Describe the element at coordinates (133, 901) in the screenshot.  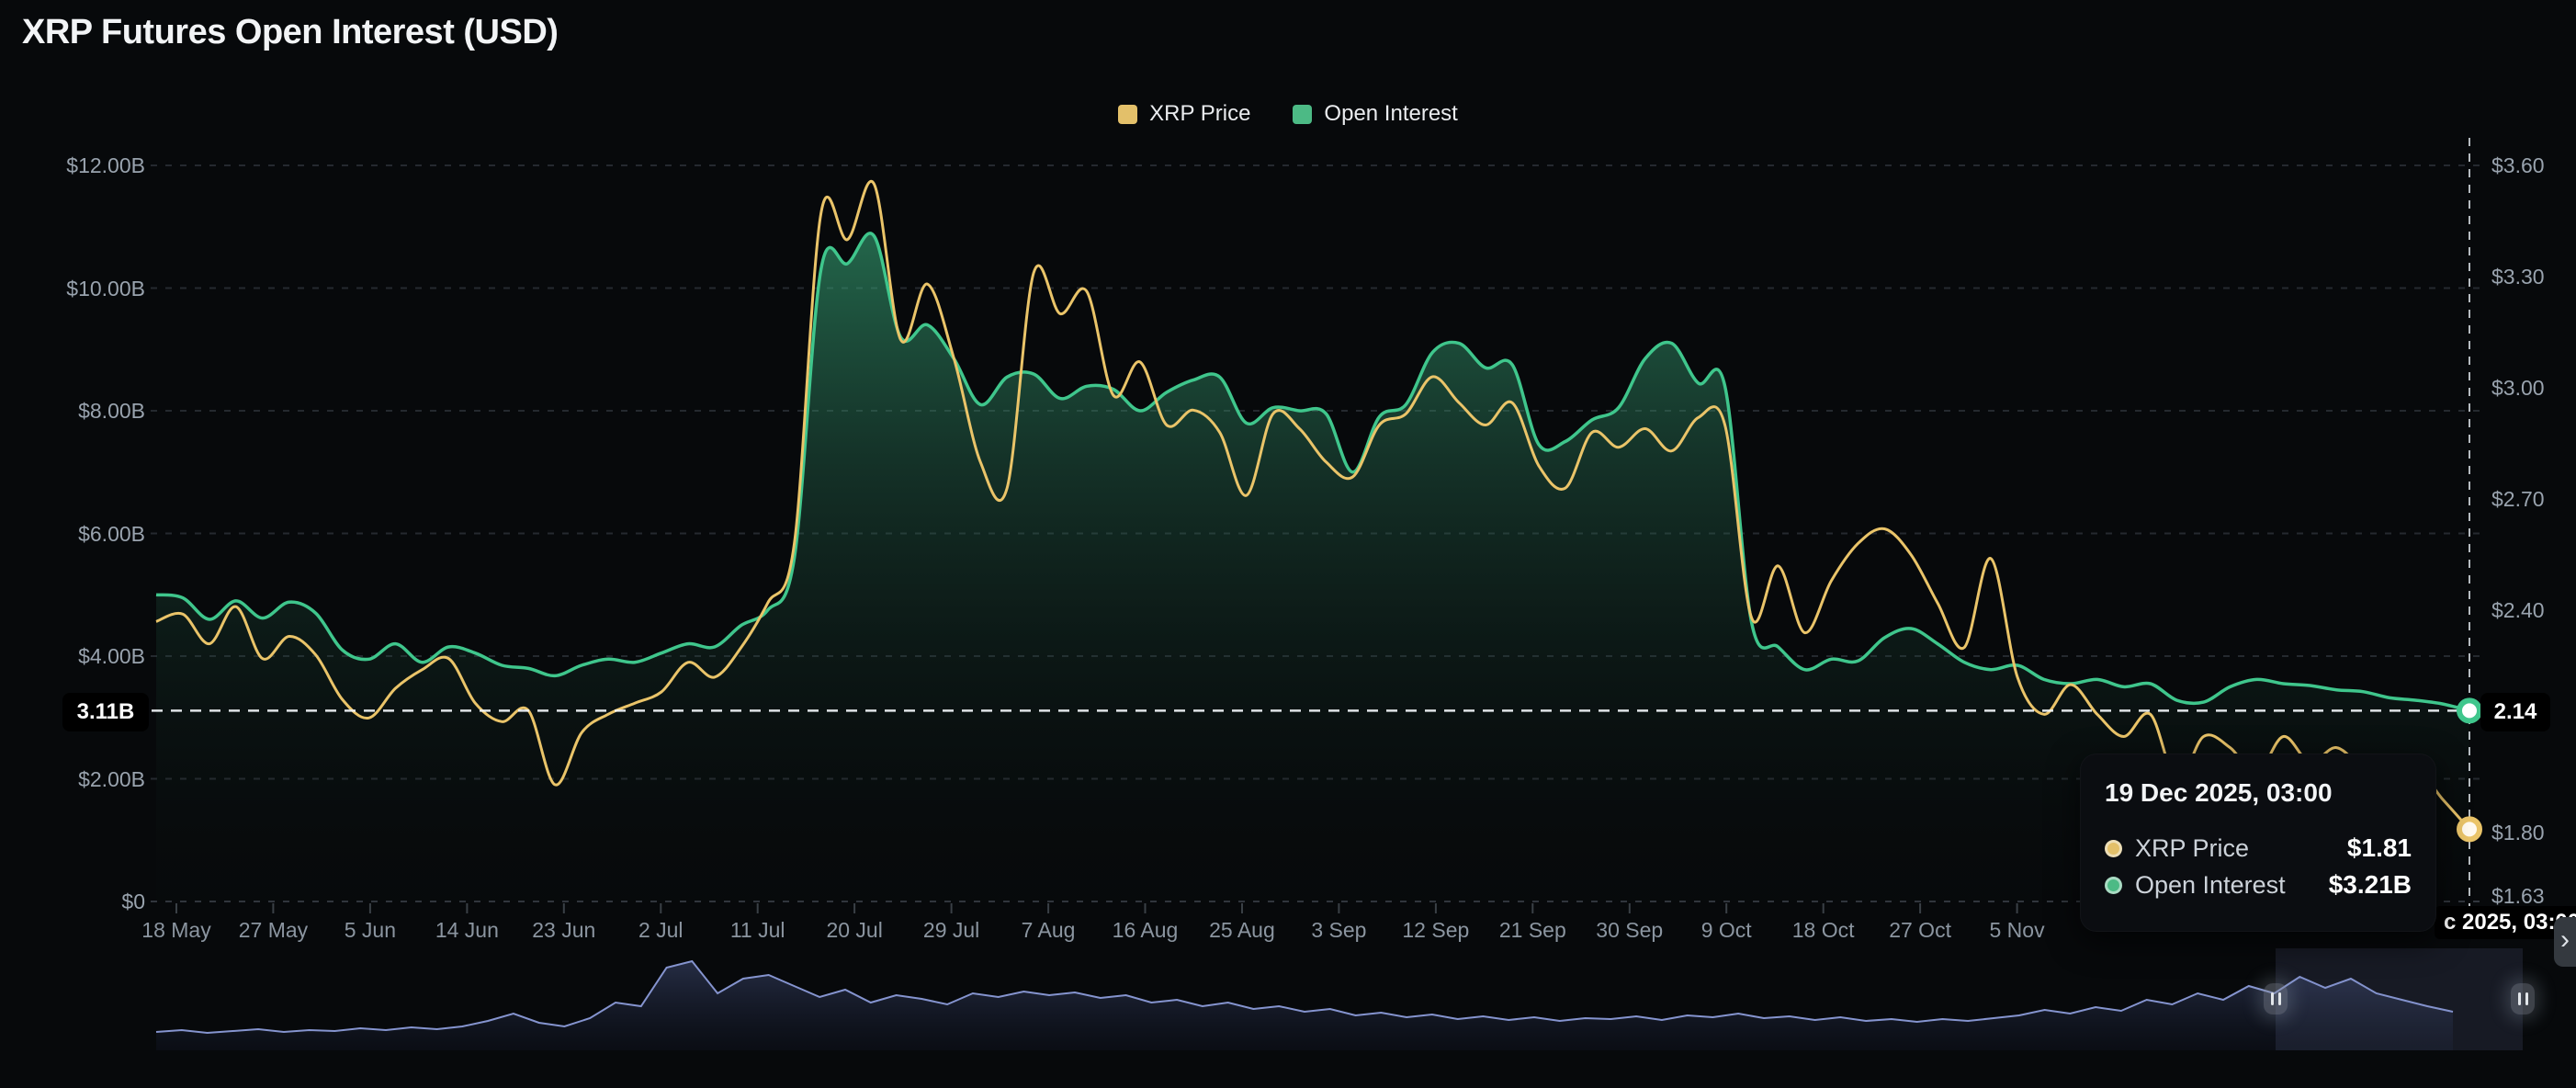
I see `y-axis-left-label: $0` at that location.